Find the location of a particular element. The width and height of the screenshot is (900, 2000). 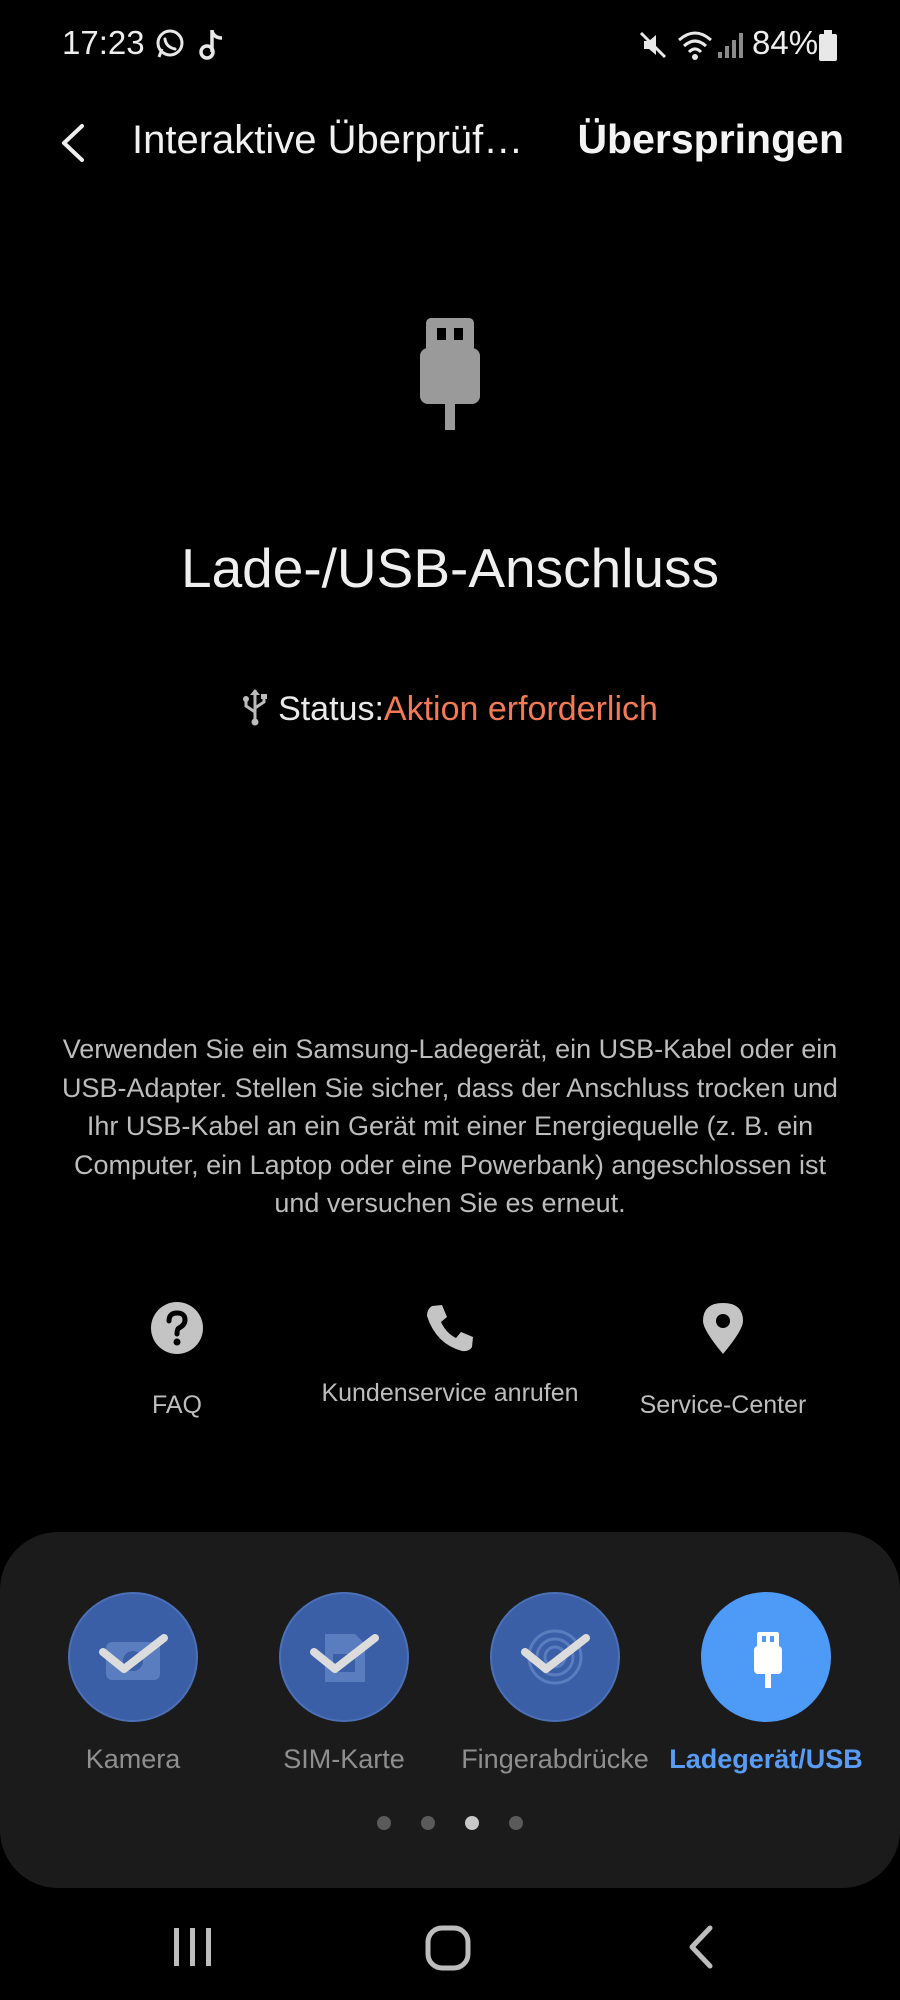

header: Interaktive Überprüf… Überspringen is located at coordinates (450, 142).